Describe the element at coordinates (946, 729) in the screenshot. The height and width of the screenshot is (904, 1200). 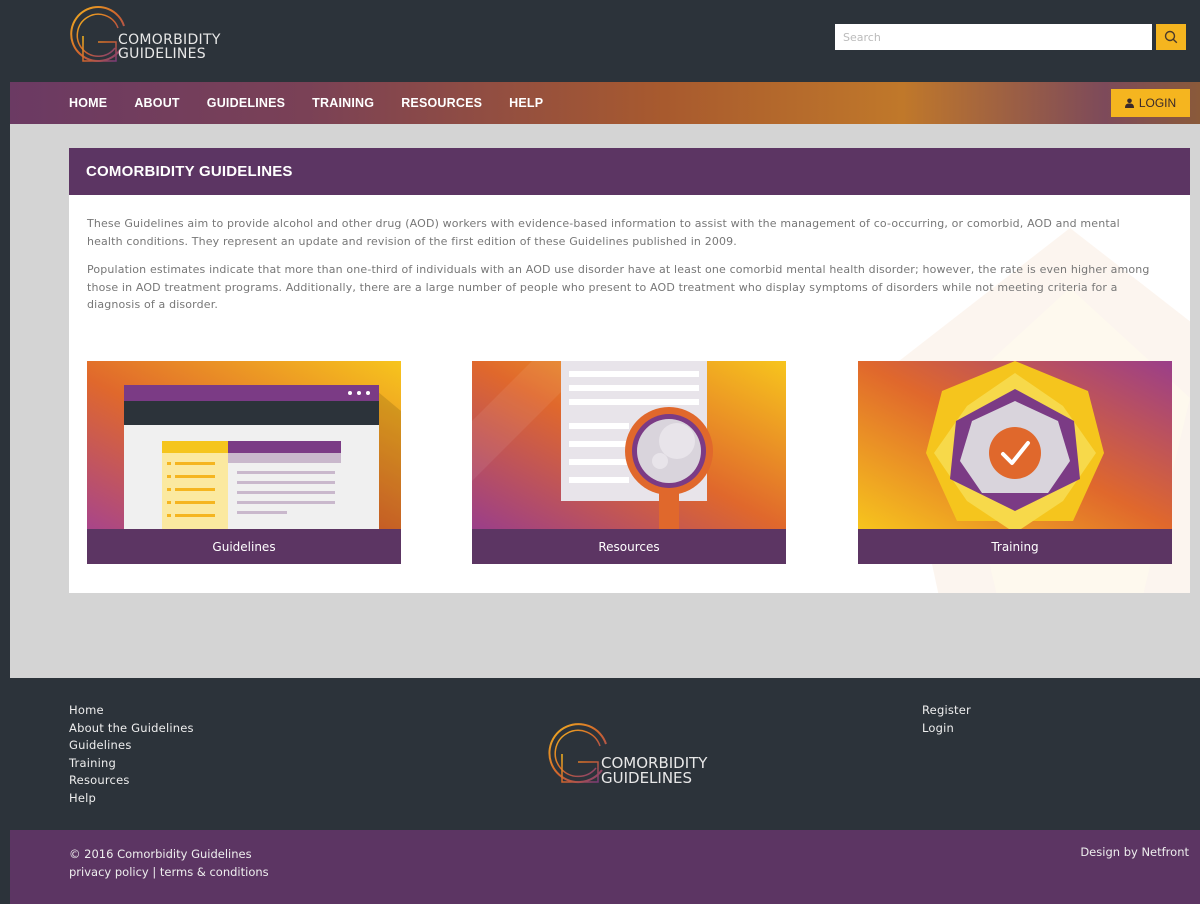
I see `footer-link-login: Login` at that location.